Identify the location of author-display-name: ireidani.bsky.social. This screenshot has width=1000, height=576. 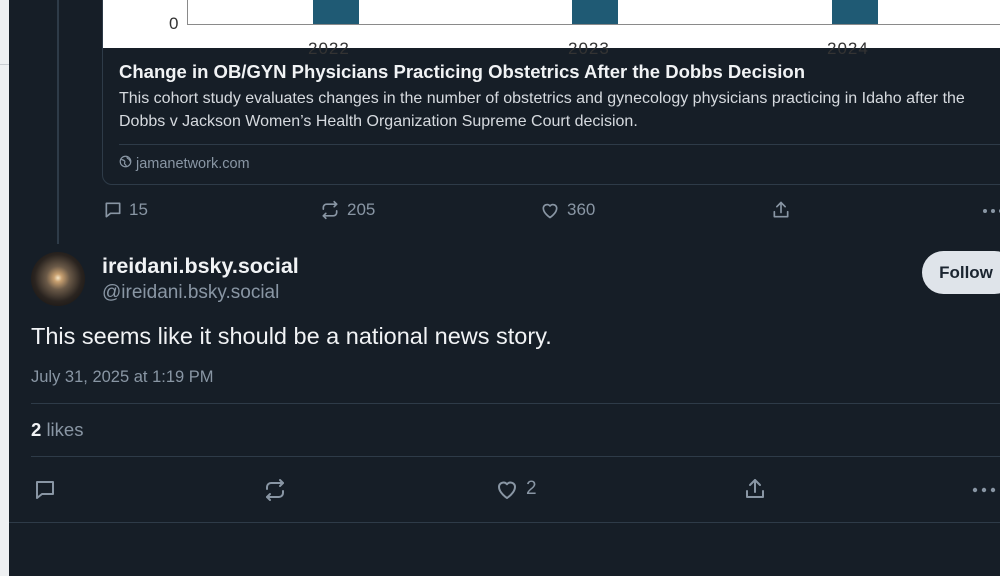
(200, 266).